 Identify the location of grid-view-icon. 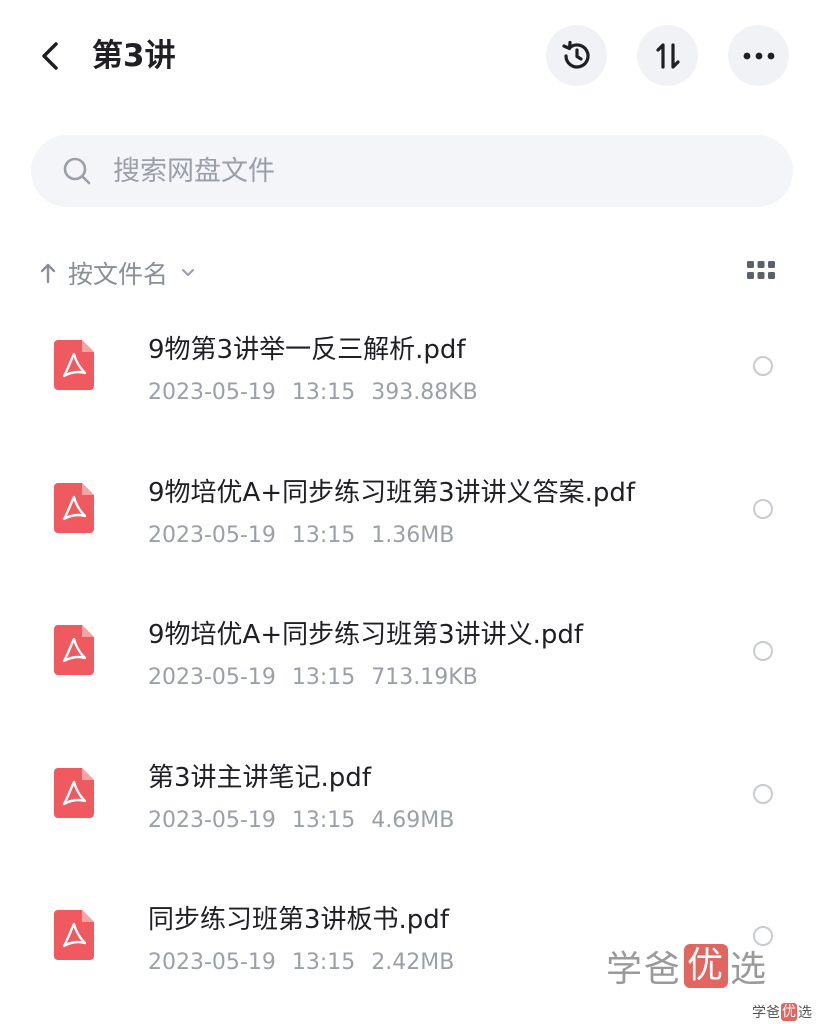
(761, 270).